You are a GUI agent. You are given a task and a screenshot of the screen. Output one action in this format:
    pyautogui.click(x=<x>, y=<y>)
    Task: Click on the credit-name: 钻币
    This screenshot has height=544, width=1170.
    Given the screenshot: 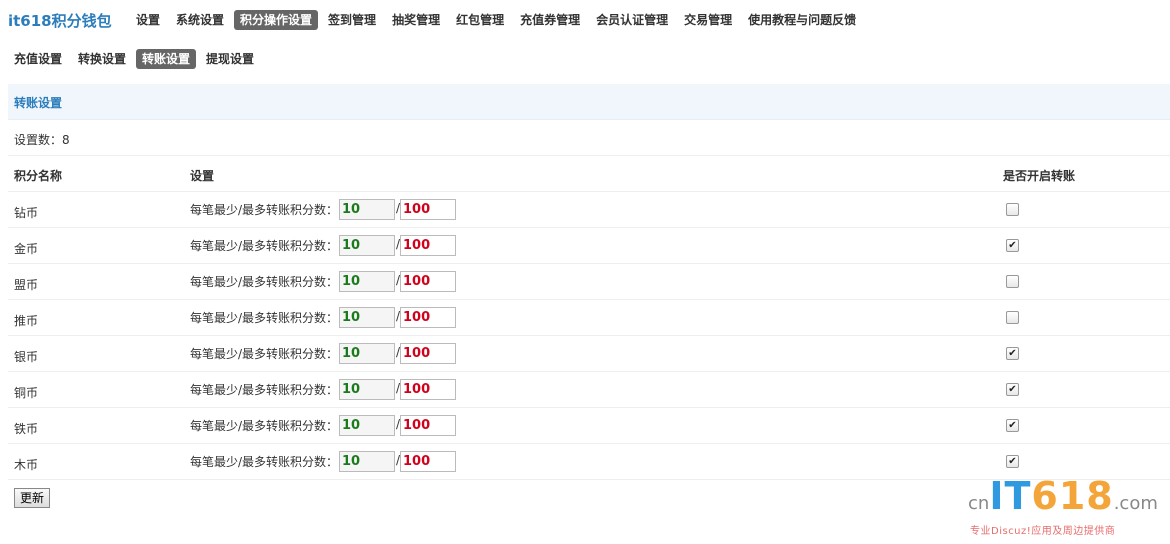 What is the action you would take?
    pyautogui.click(x=26, y=213)
    